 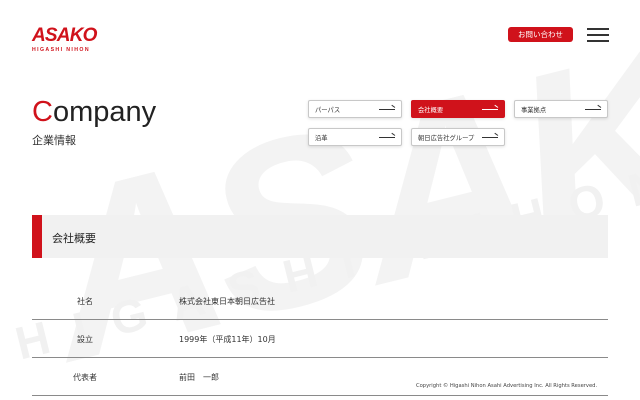 What do you see at coordinates (320, 301) in the screenshot?
I see `info-row-company-name: 社名 株式会社東日本朝日広告社` at bounding box center [320, 301].